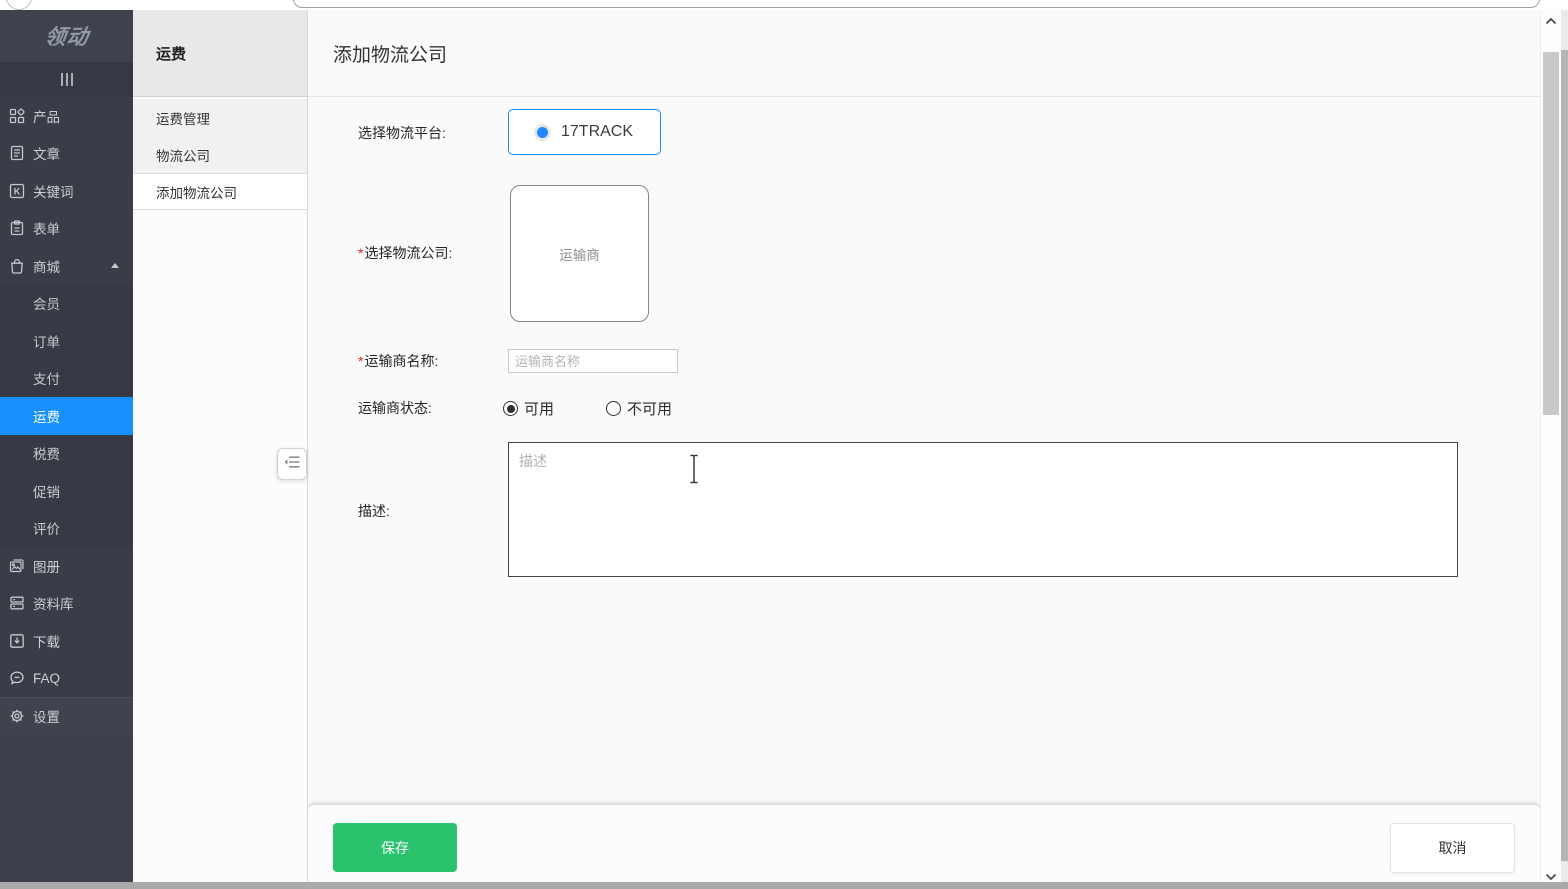 This screenshot has height=889, width=1568. I want to click on sidebar-item-label: 评价, so click(46, 530).